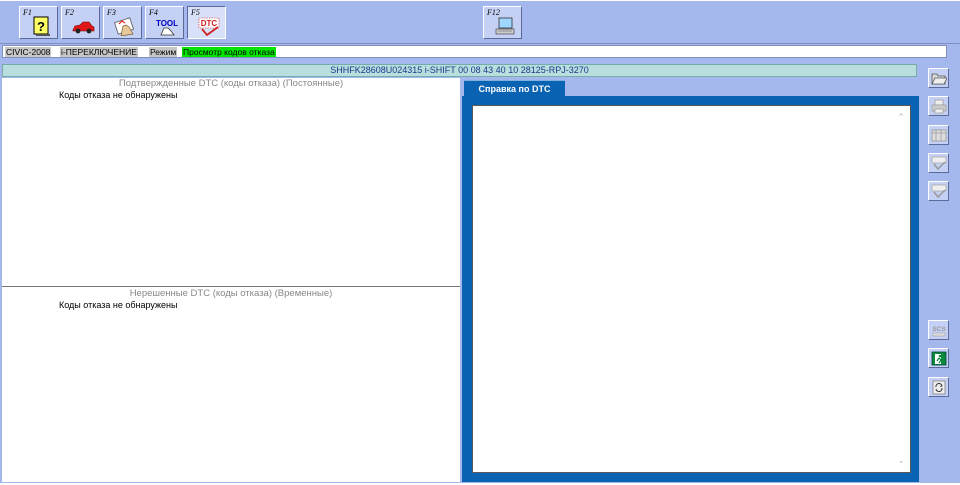  I want to click on scs-icon: SCS, so click(939, 331).